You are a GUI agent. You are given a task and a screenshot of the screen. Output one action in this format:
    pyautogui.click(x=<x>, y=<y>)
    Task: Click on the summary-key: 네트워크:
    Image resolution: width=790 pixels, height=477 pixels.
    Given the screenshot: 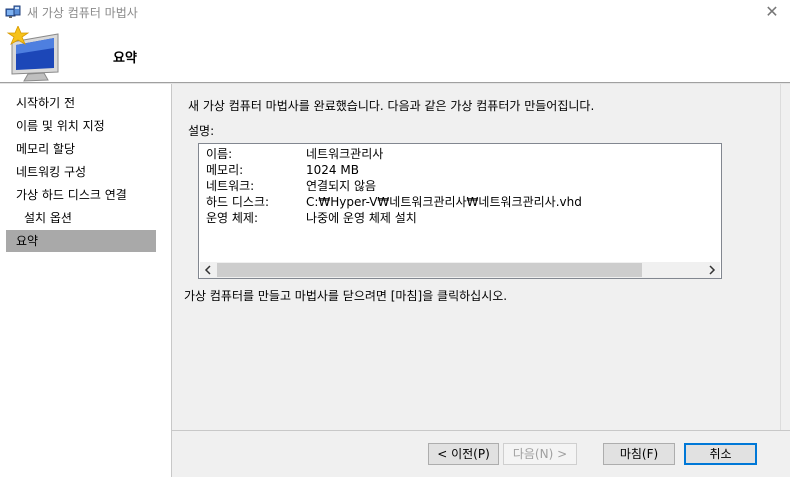 What is the action you would take?
    pyautogui.click(x=230, y=186)
    